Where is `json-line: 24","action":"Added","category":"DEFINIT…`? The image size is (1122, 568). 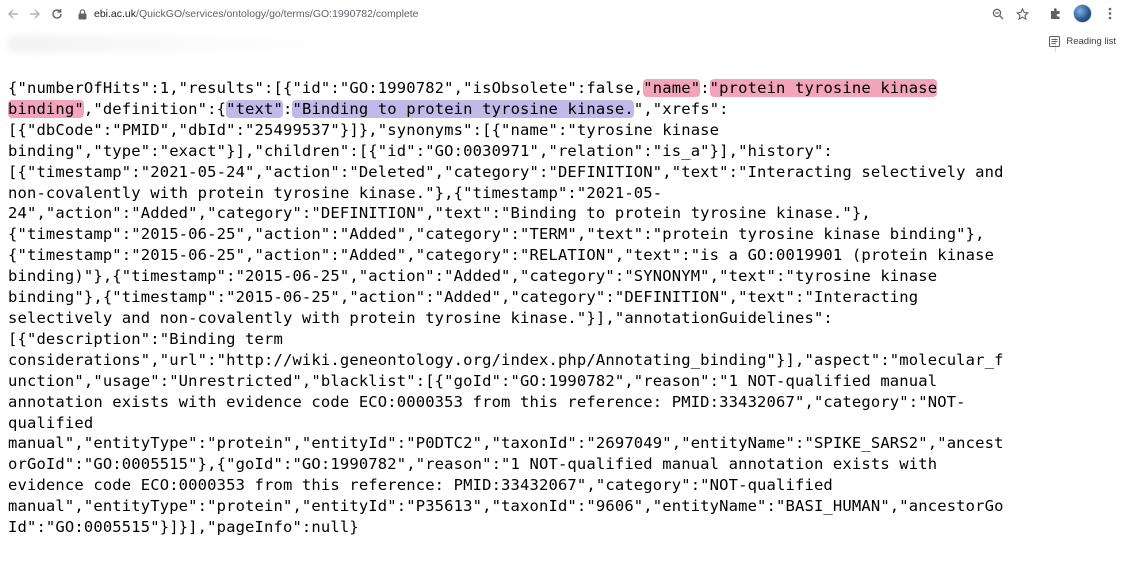
json-line: 24","action":"Added","category":"DEFINIT… is located at coordinates (439, 213).